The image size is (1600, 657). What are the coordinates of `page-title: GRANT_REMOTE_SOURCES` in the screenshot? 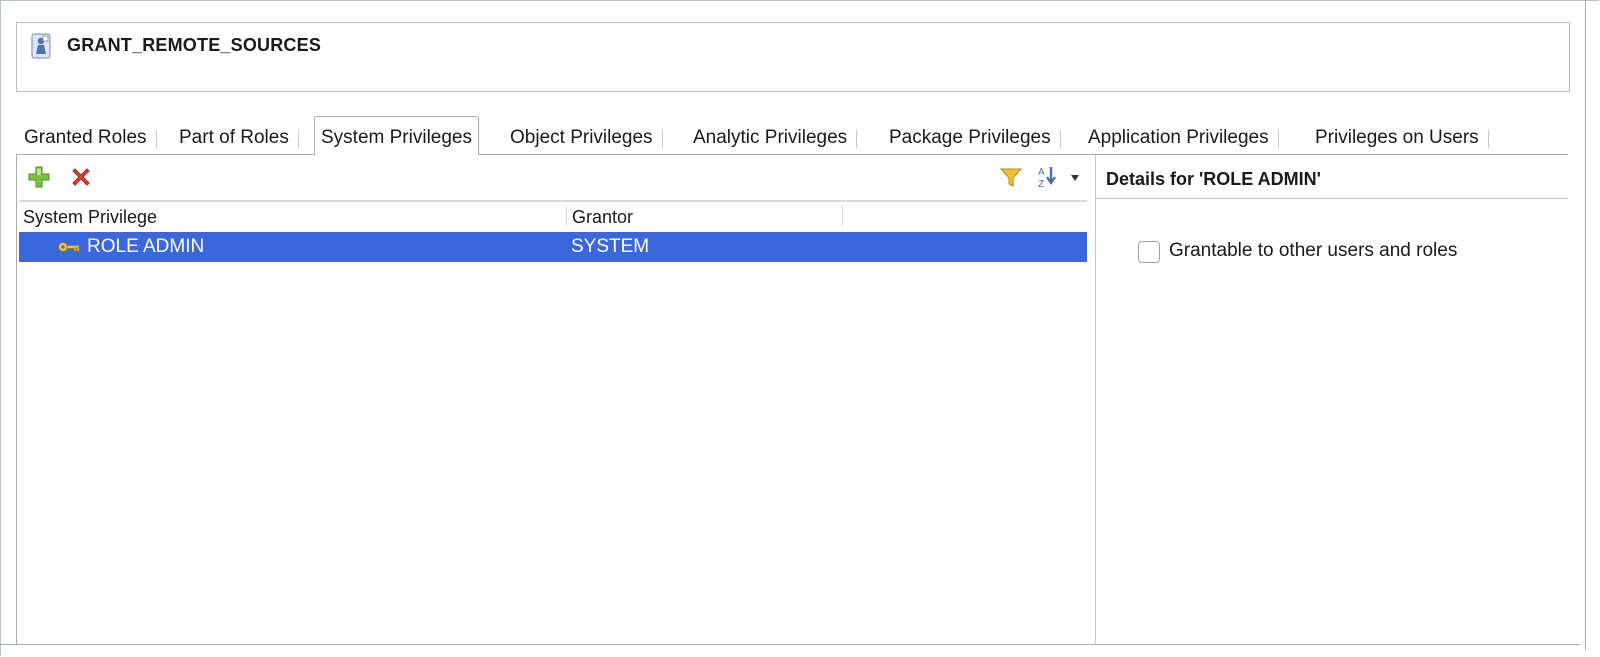 It's located at (194, 45).